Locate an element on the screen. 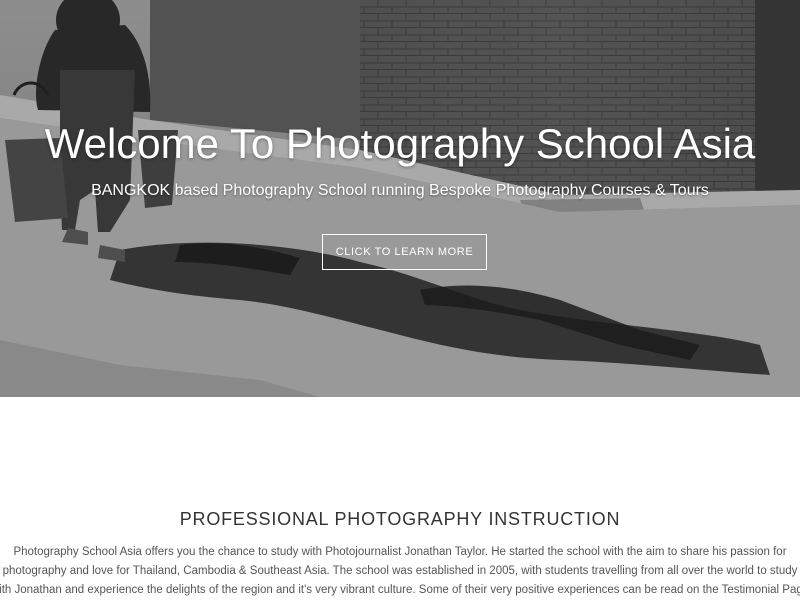  hero-title: Welcome To Photography School Asia is located at coordinates (400, 143).